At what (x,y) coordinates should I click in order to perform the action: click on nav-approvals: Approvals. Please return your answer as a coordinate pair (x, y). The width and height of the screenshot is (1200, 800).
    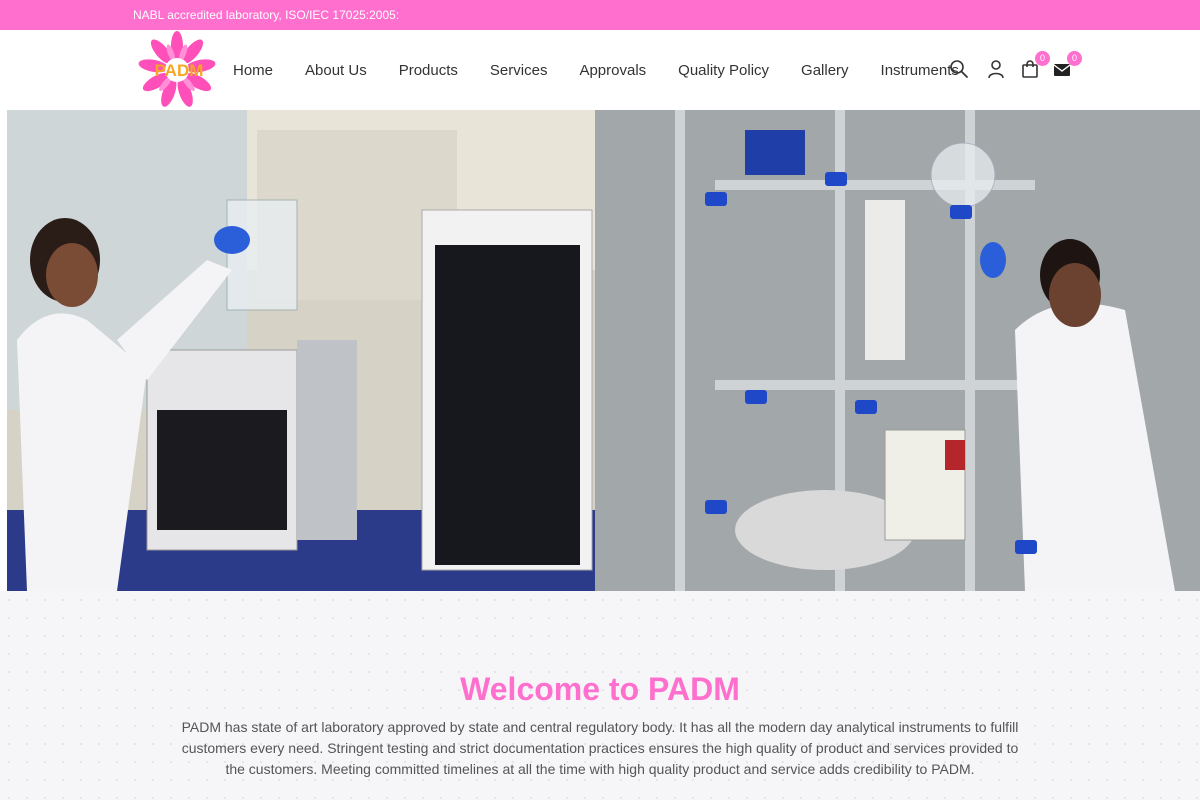
    Looking at the image, I should click on (612, 70).